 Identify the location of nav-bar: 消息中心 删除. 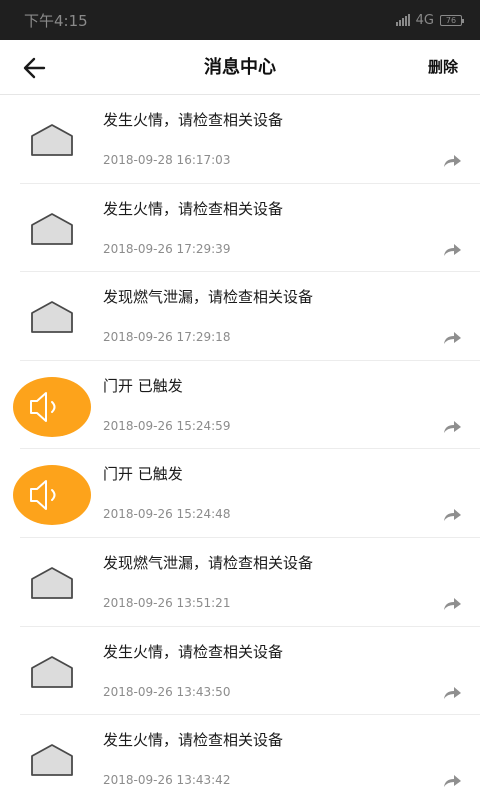
(240, 67).